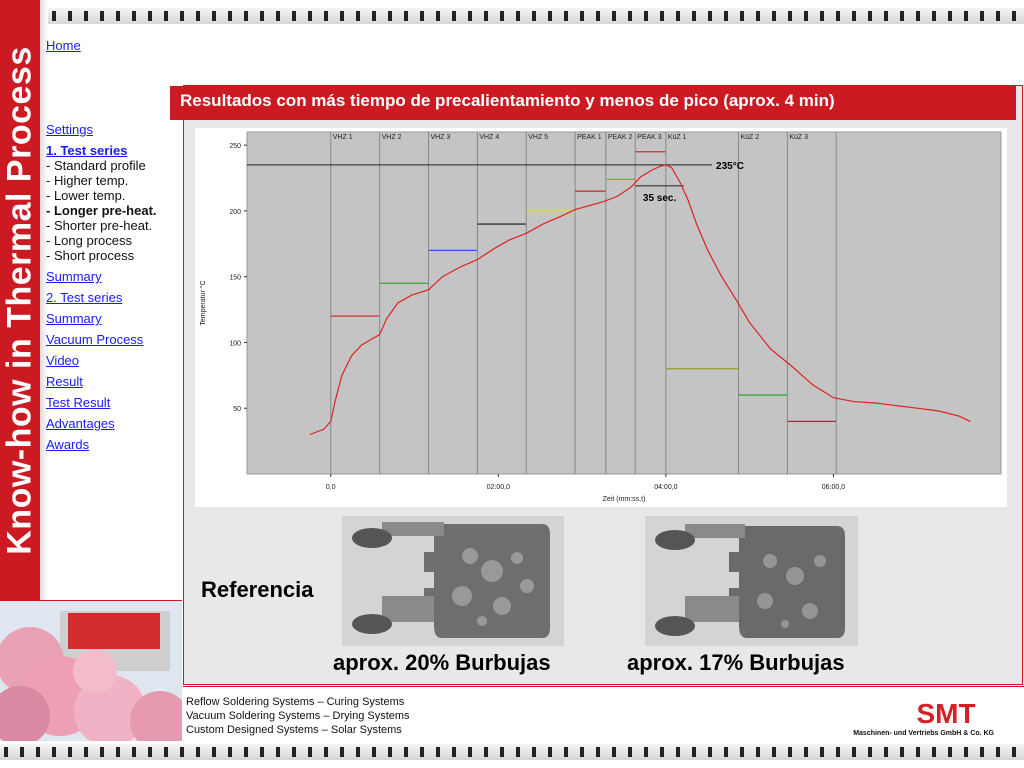 This screenshot has height=768, width=1024. Describe the element at coordinates (489, 137) in the screenshot. I see `zone-label: VHZ 4` at that location.